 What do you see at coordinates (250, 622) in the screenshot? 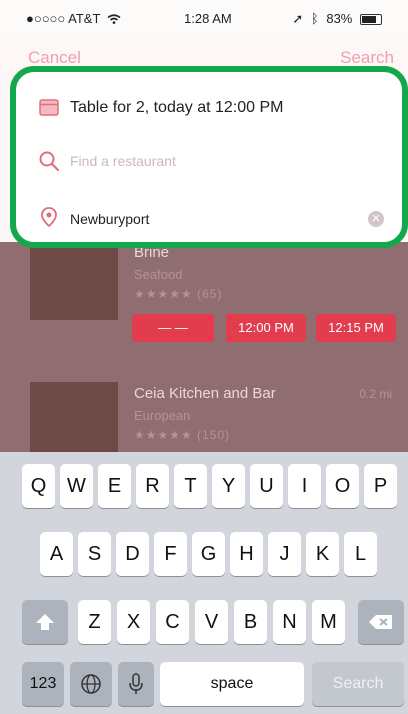
I see `key-b: B` at bounding box center [250, 622].